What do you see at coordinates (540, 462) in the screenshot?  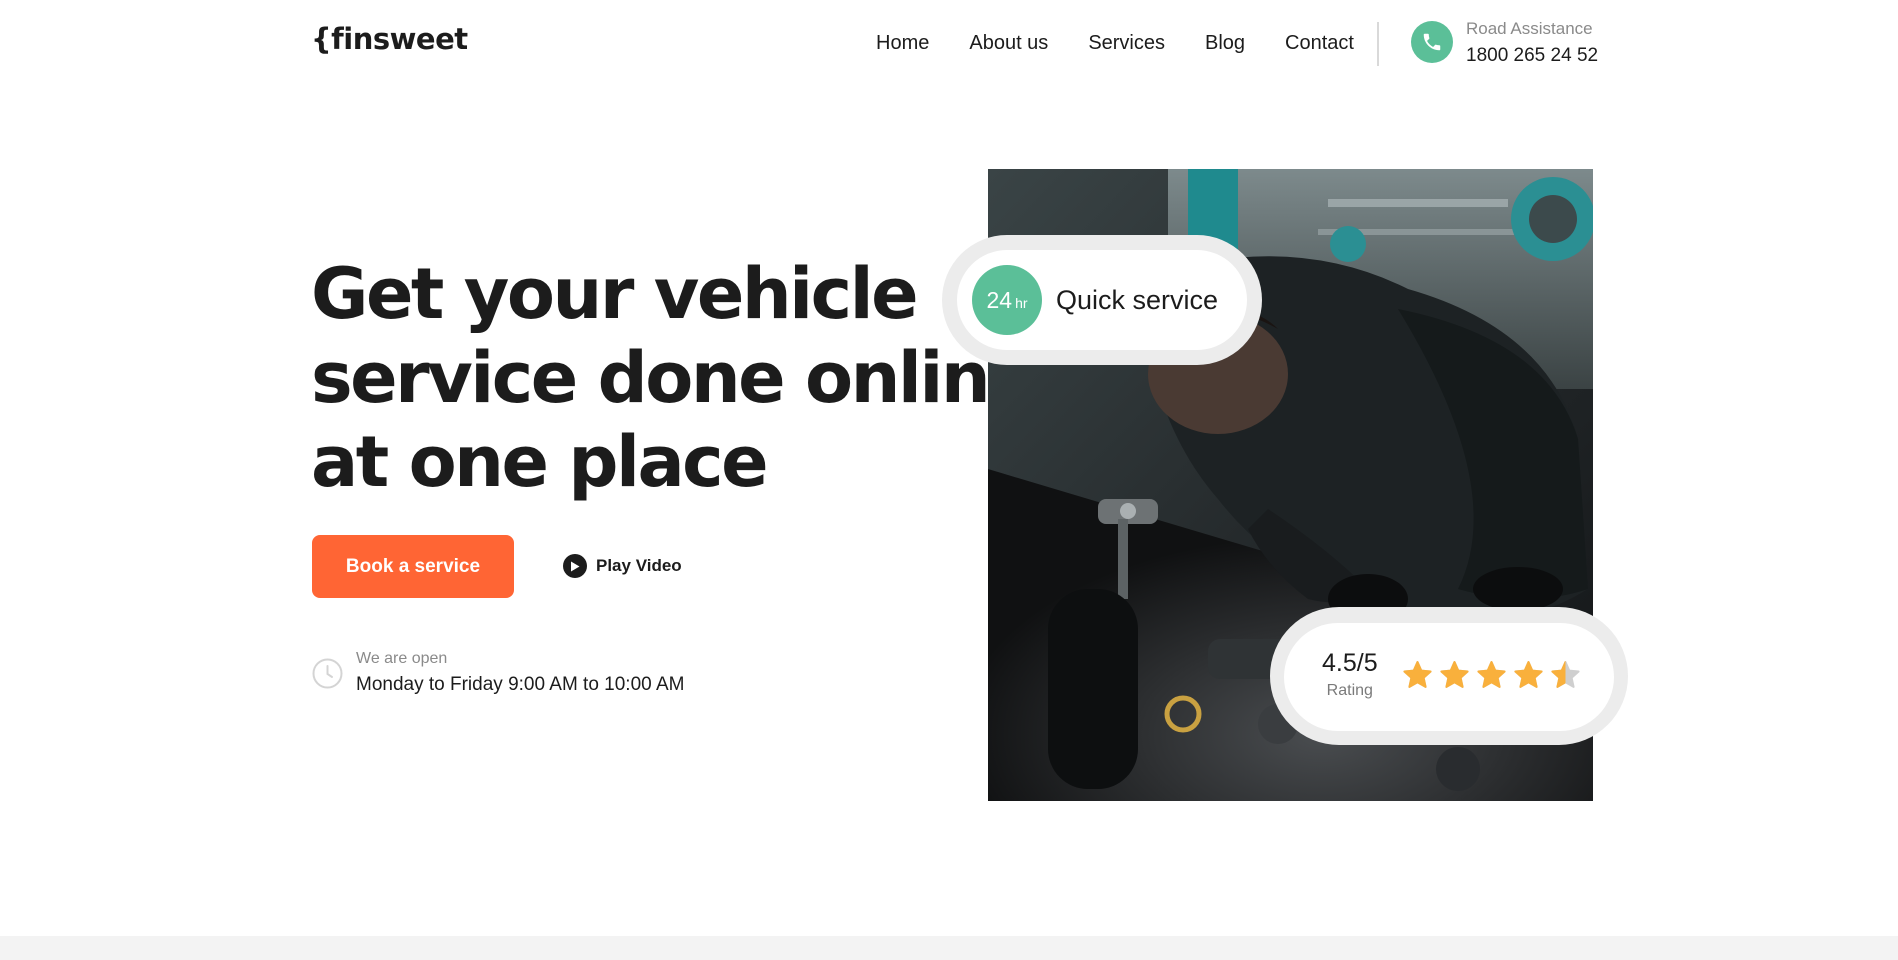 I see `hero-title-line: at one place` at bounding box center [540, 462].